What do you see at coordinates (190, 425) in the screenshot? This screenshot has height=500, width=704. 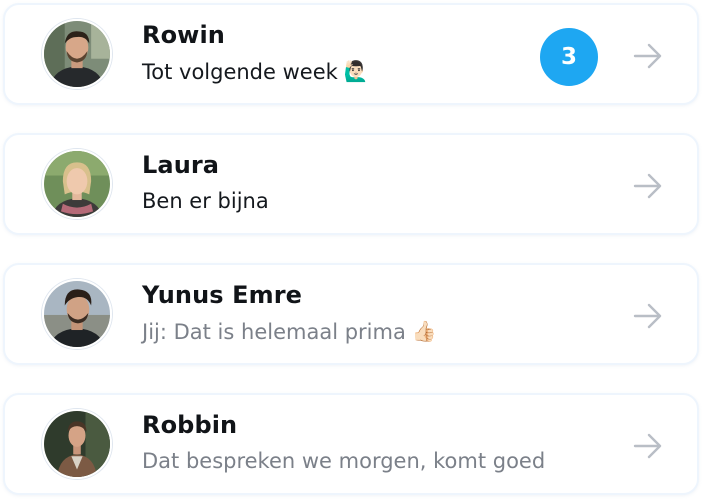 I see `contact-name: Robbin` at bounding box center [190, 425].